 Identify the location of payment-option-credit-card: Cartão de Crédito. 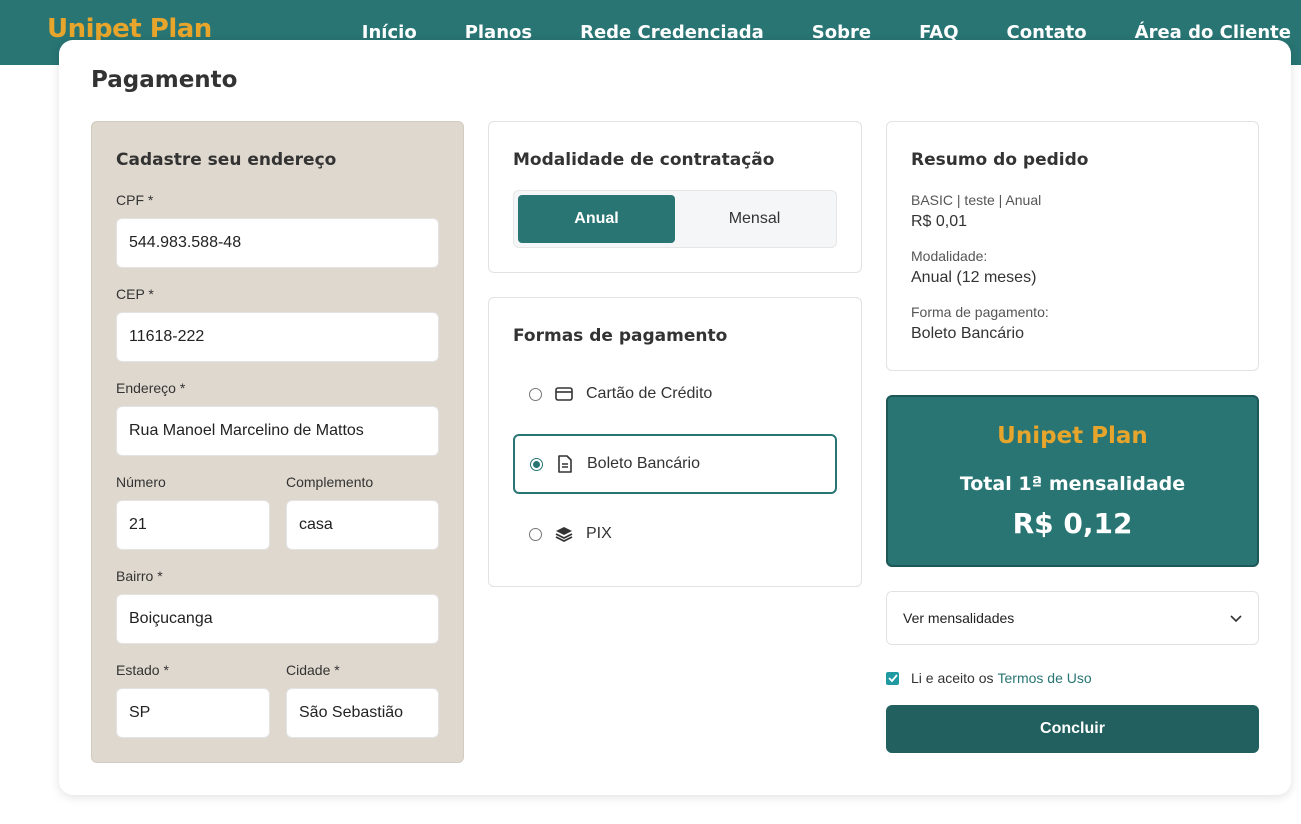
(675, 394).